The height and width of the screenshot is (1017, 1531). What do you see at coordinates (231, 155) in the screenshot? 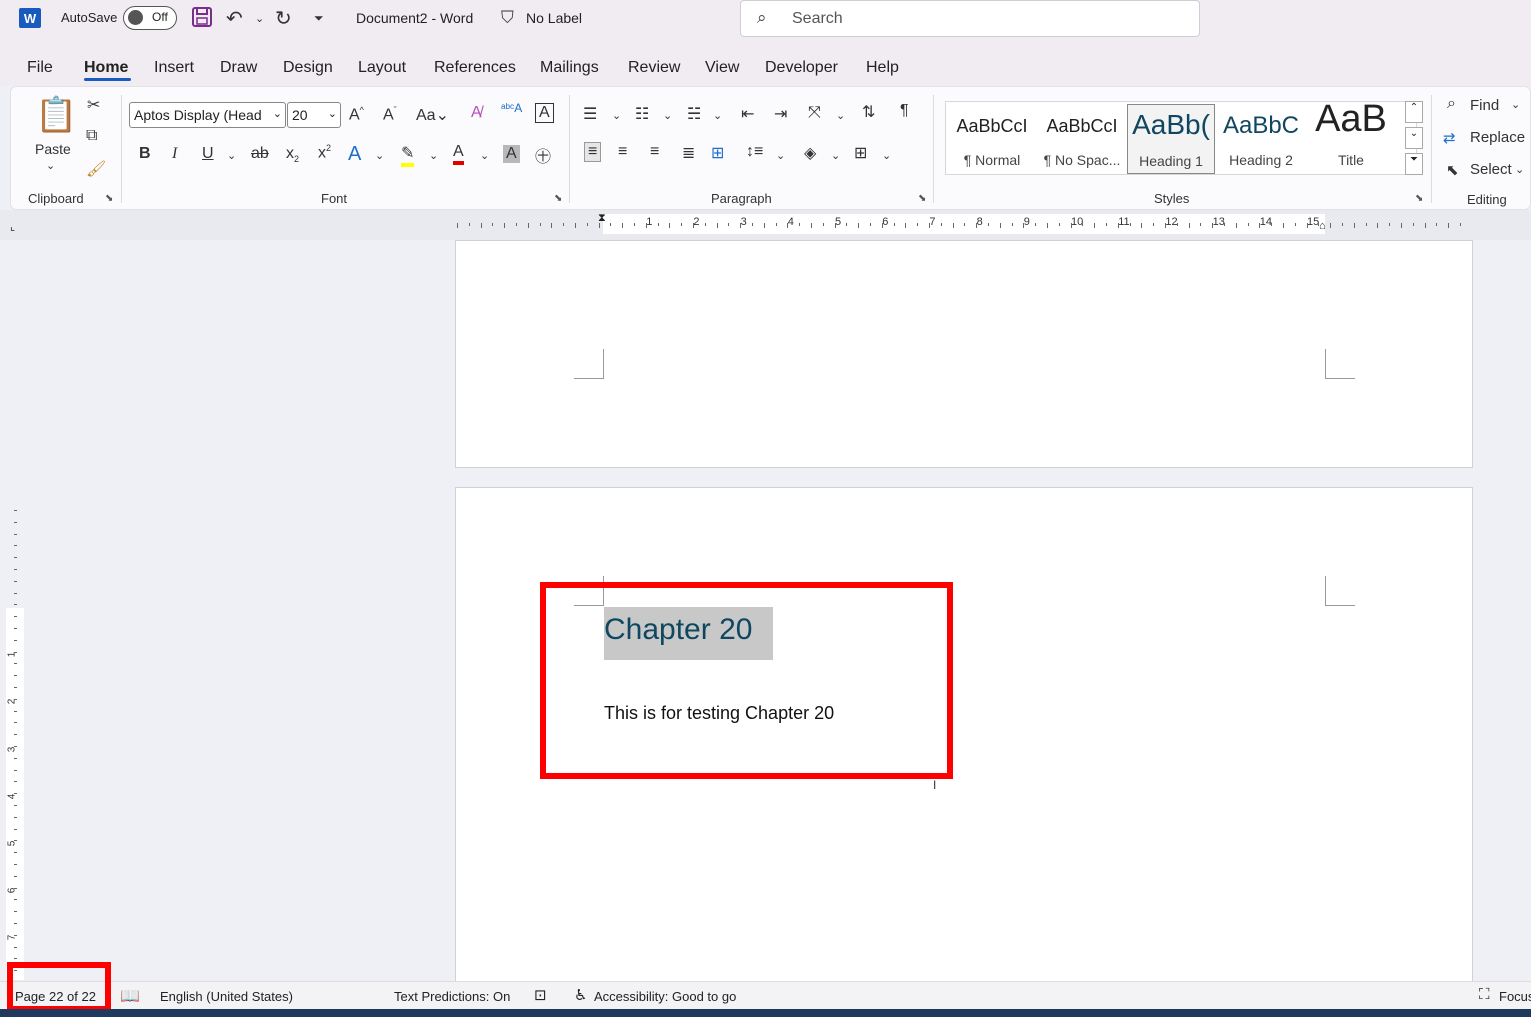
I see `underline-dropdown-icon: ⌄` at bounding box center [231, 155].